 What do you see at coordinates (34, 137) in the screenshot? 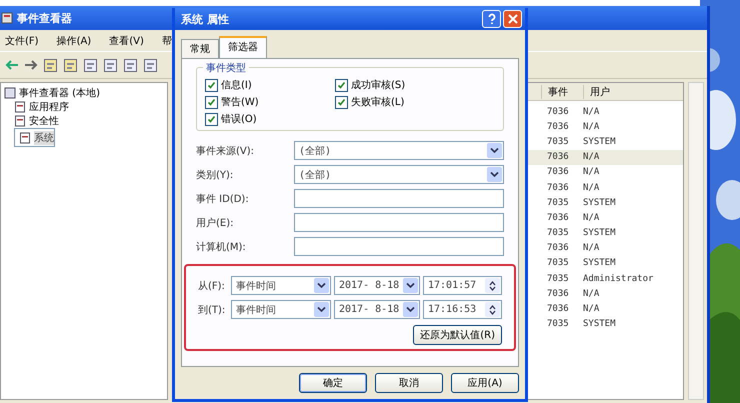
I see `tree-item: 系统` at bounding box center [34, 137].